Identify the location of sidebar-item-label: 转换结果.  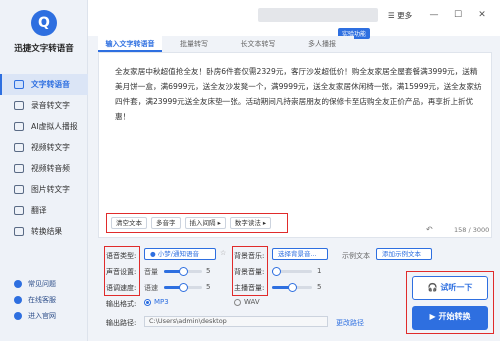
(47, 231).